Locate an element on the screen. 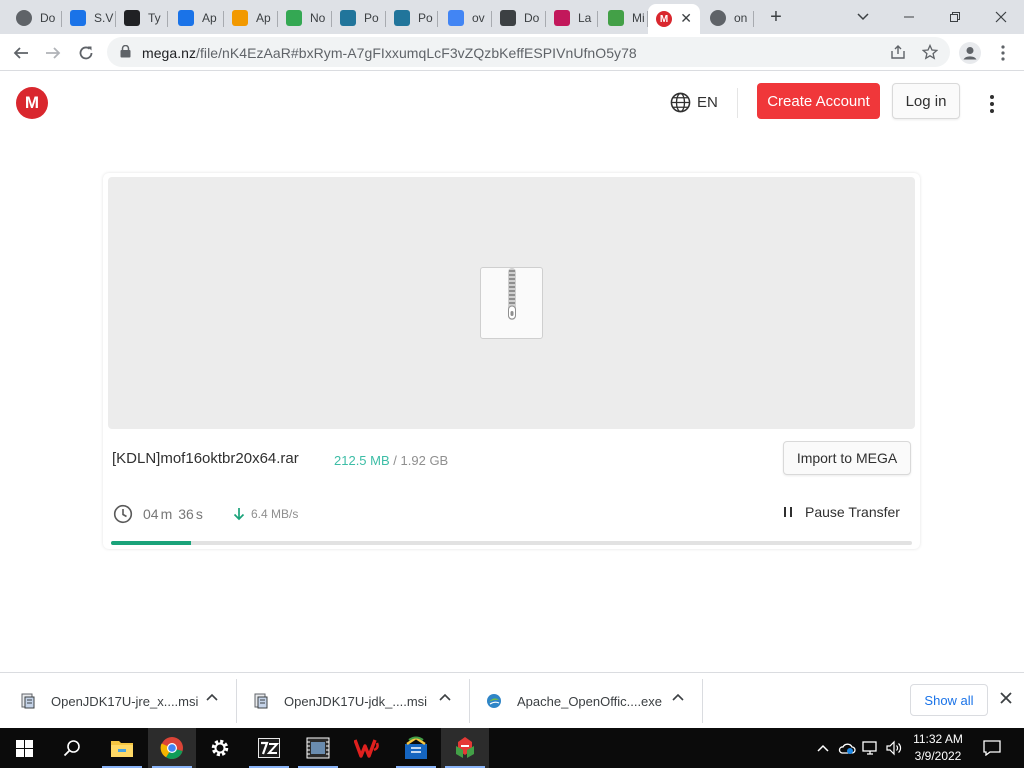  minimize-window-button is located at coordinates (909, 17).